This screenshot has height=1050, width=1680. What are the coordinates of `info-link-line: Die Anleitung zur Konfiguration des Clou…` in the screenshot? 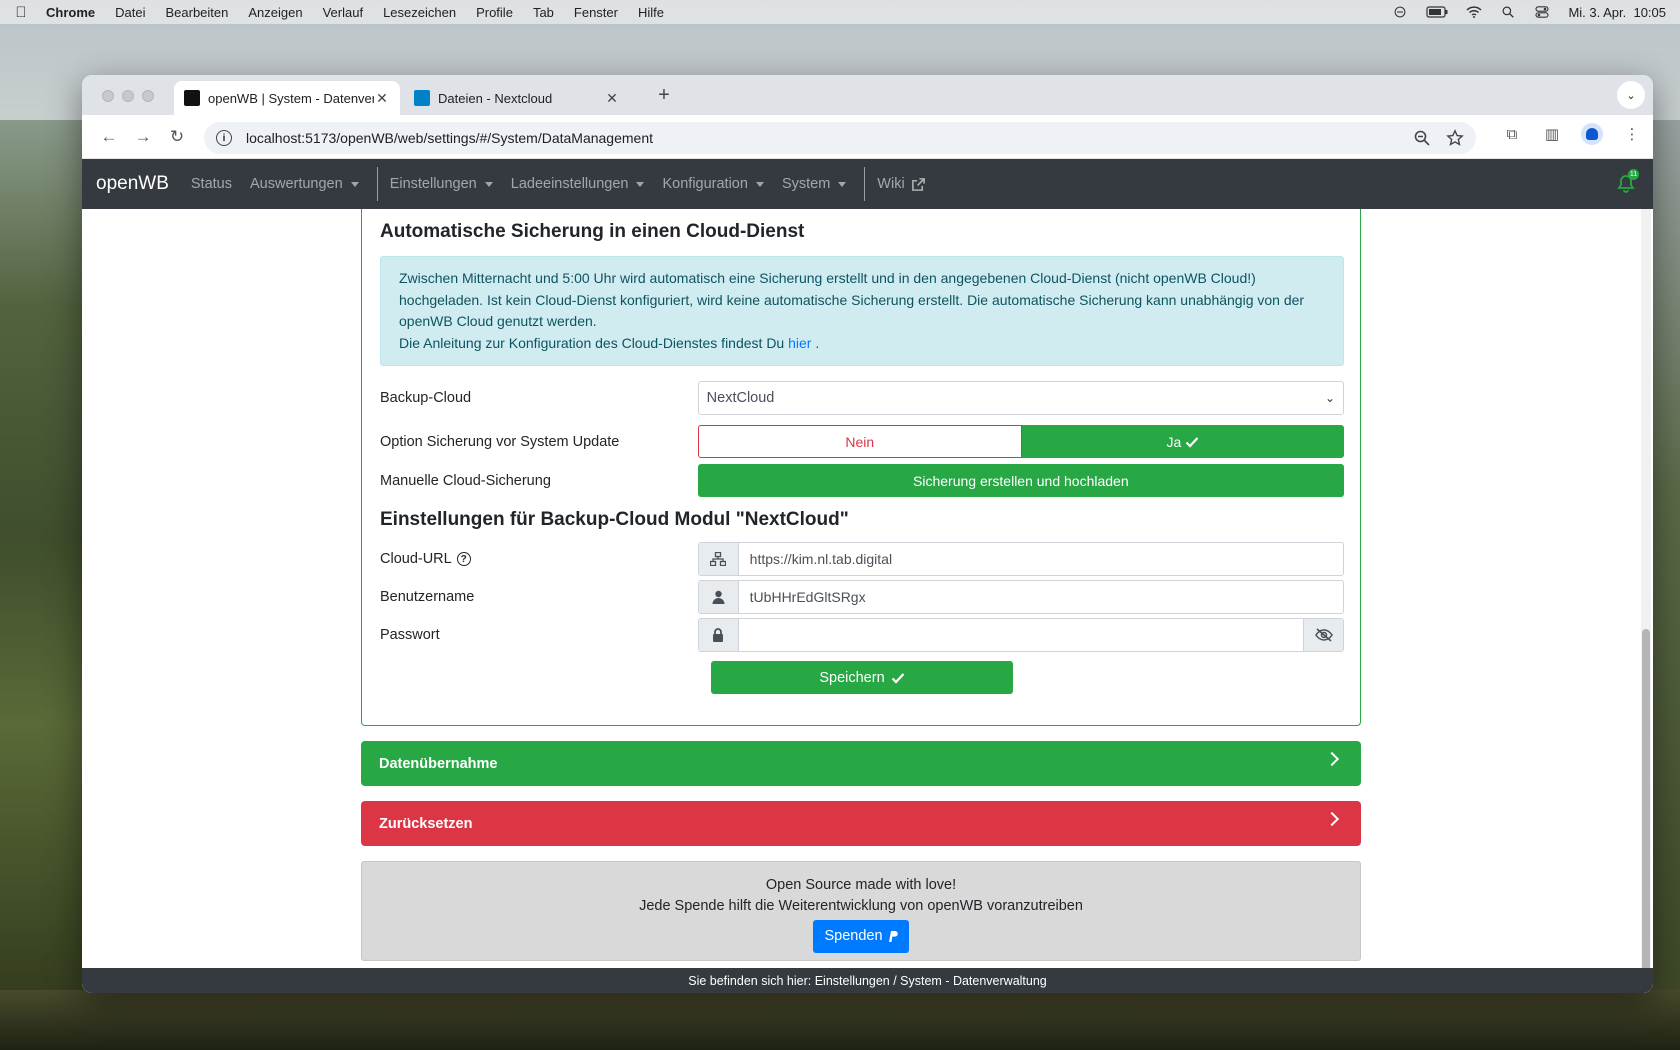 It's located at (862, 344).